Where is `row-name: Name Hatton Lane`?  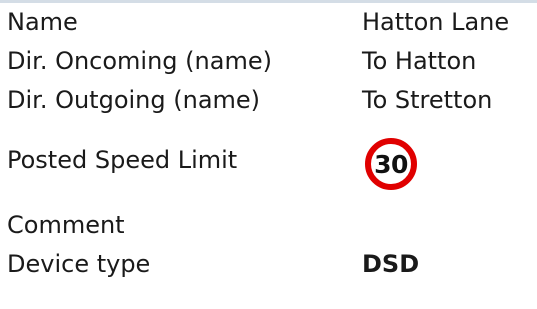 row-name: Name Hatton Lane is located at coordinates (268, 22).